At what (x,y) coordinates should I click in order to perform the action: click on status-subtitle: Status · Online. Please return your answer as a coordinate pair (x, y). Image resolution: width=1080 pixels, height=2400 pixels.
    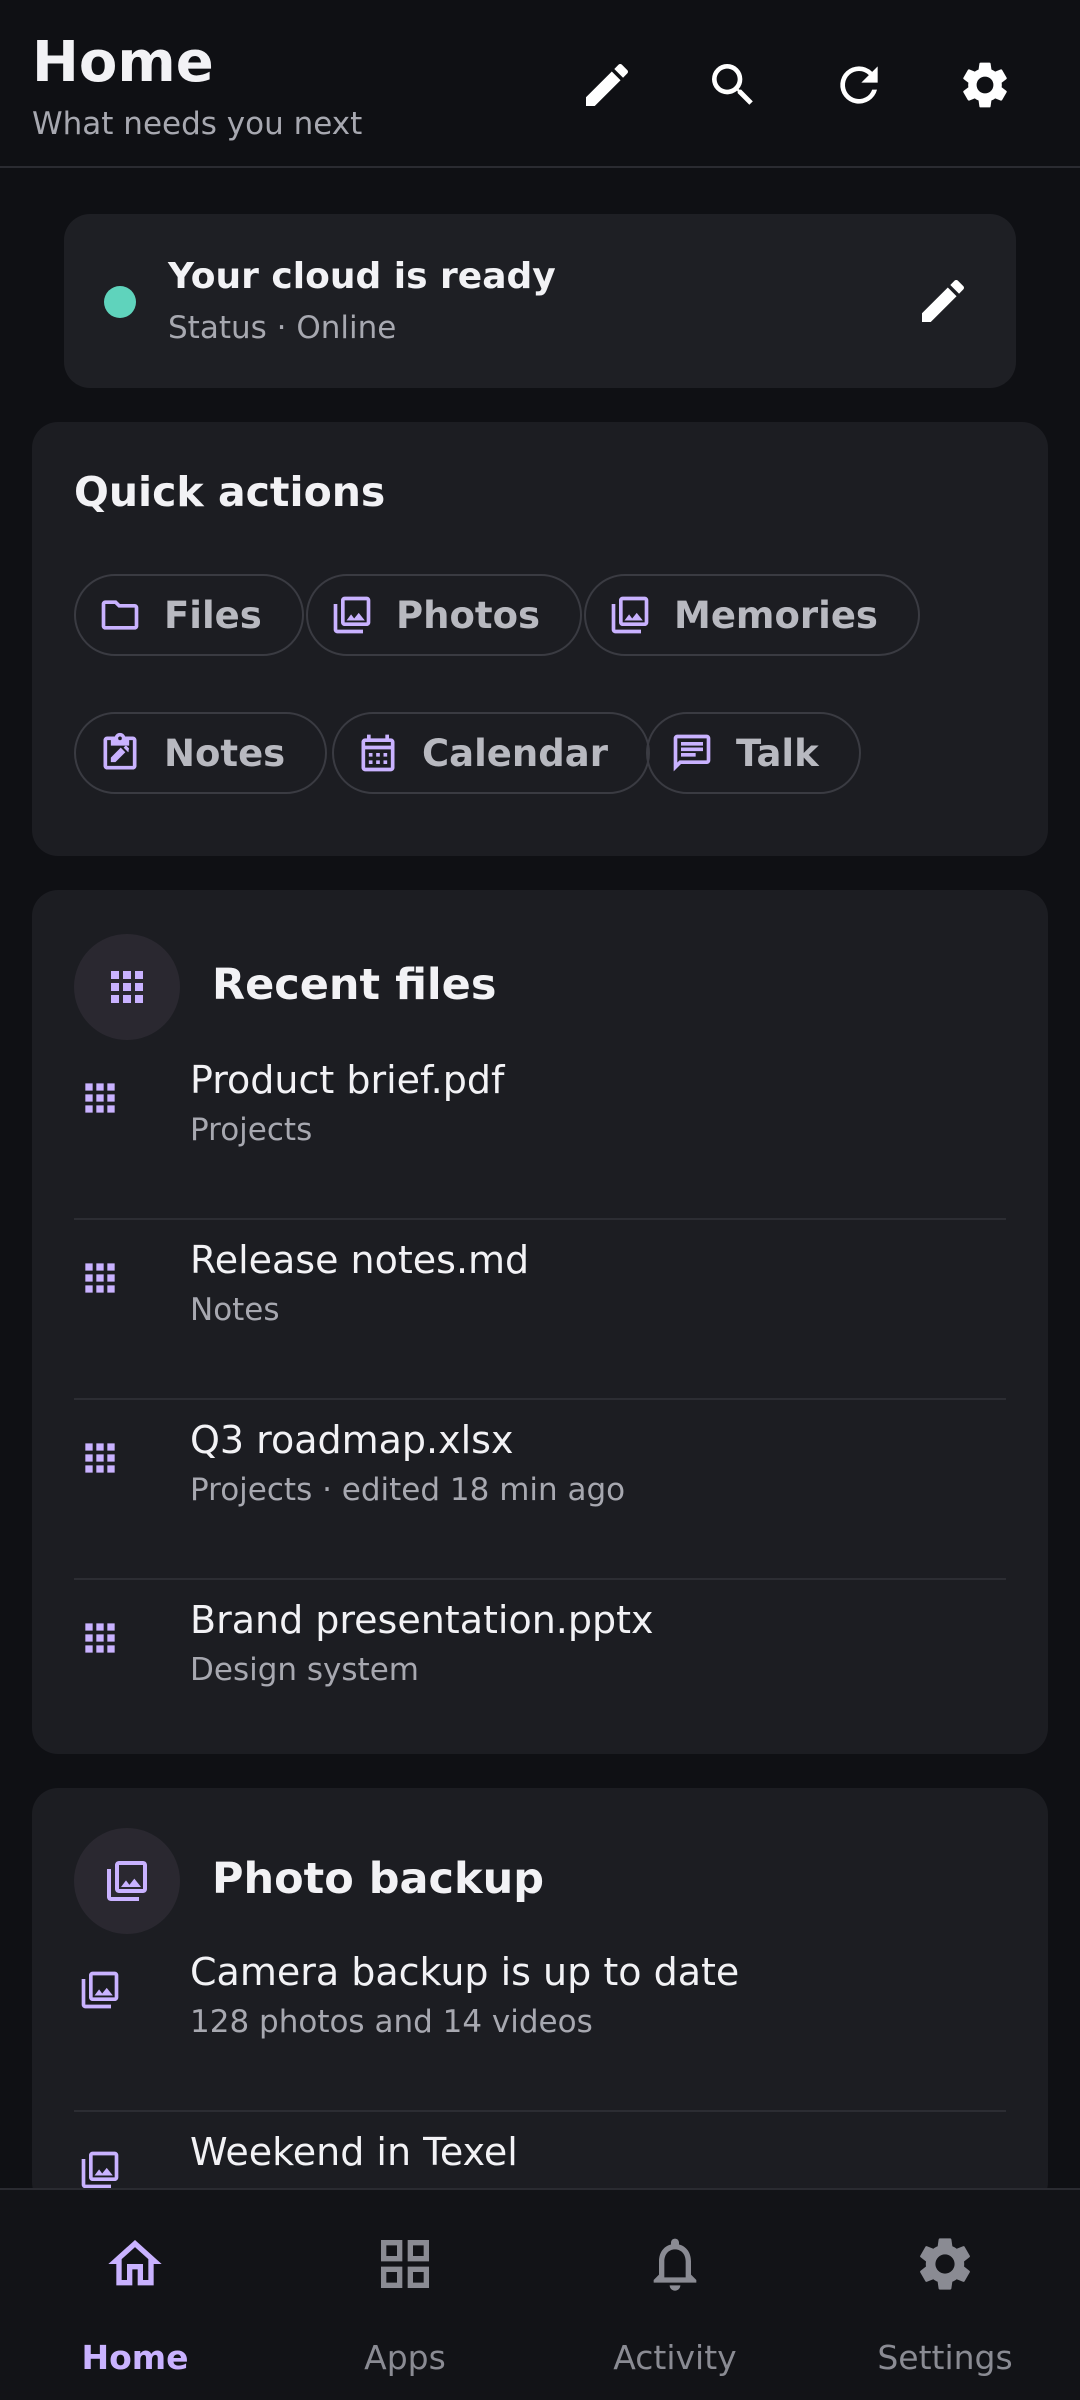
    Looking at the image, I should click on (282, 328).